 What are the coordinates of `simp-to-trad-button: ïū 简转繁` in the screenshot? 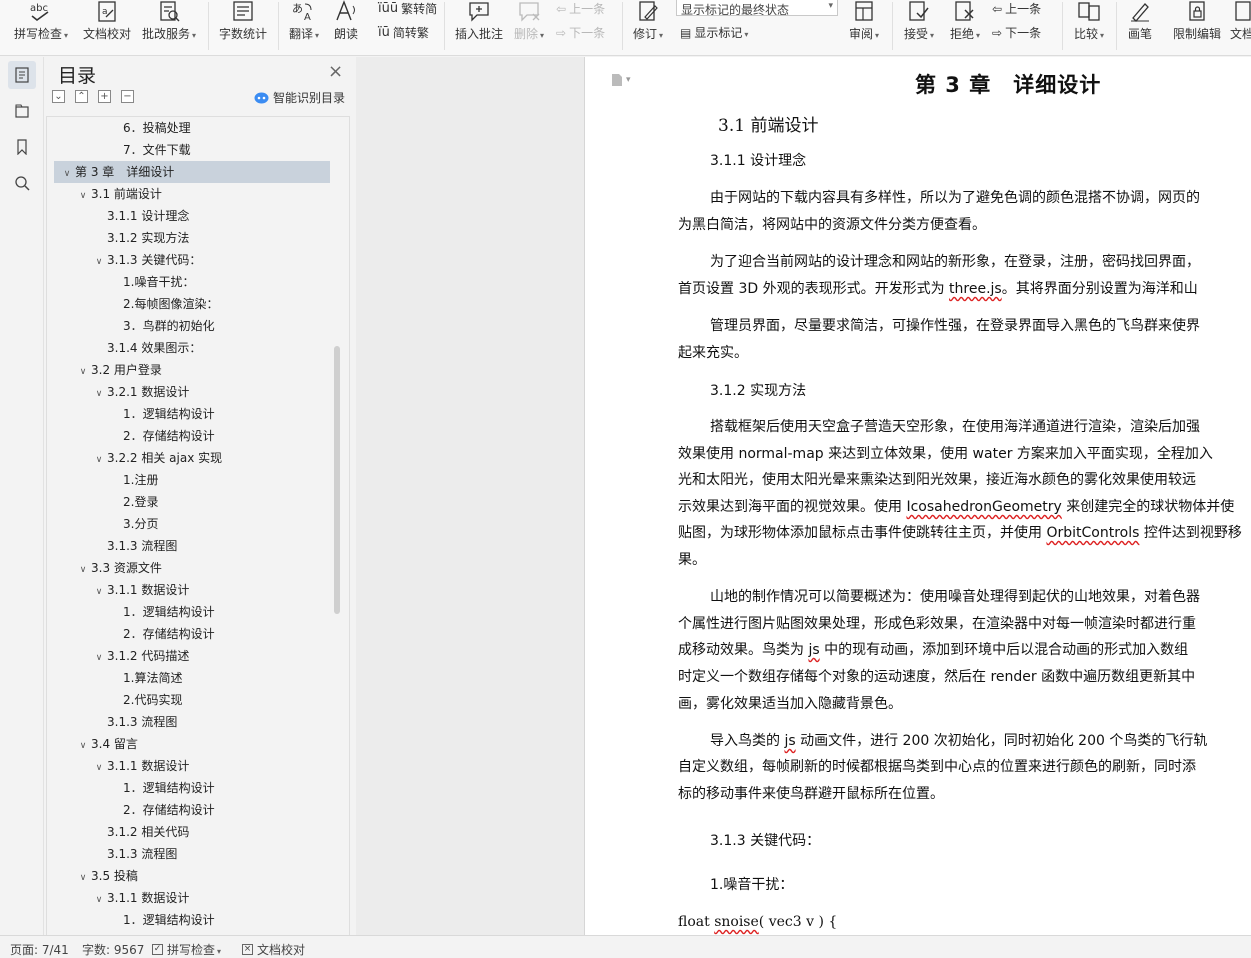 It's located at (403, 32).